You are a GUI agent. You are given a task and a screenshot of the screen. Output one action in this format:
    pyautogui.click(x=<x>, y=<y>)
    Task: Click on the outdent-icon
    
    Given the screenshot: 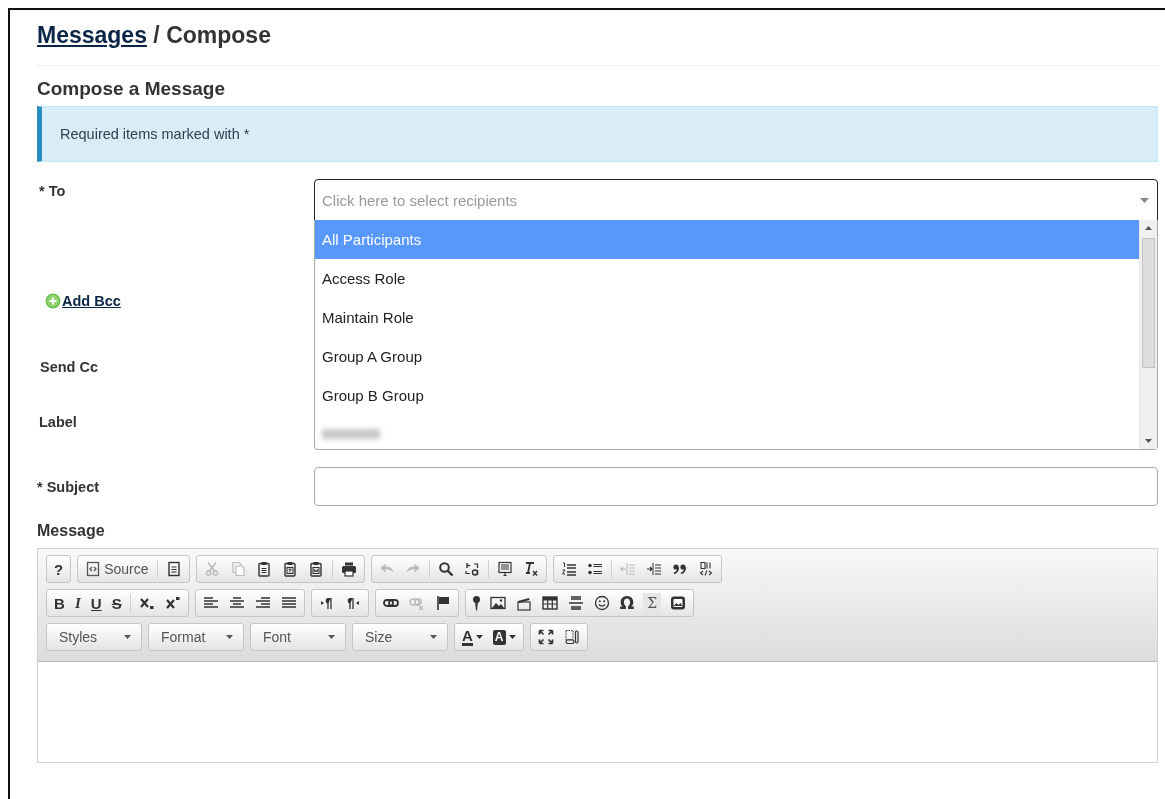 What is the action you would take?
    pyautogui.click(x=627, y=569)
    